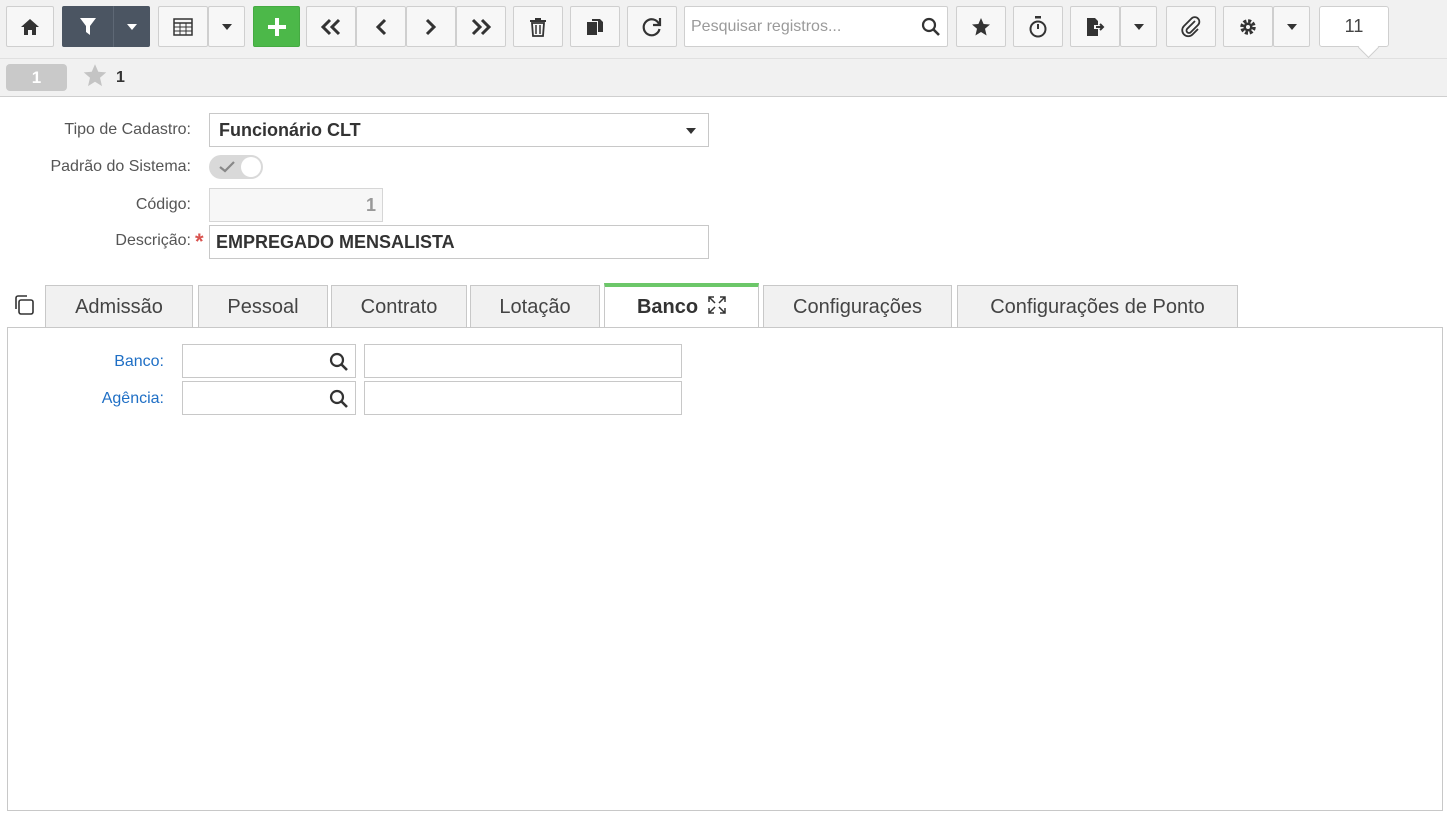 Image resolution: width=1447 pixels, height=815 pixels. Describe the element at coordinates (459, 130) in the screenshot. I see `tipo-cadastro-select: Funcionário CLT` at that location.